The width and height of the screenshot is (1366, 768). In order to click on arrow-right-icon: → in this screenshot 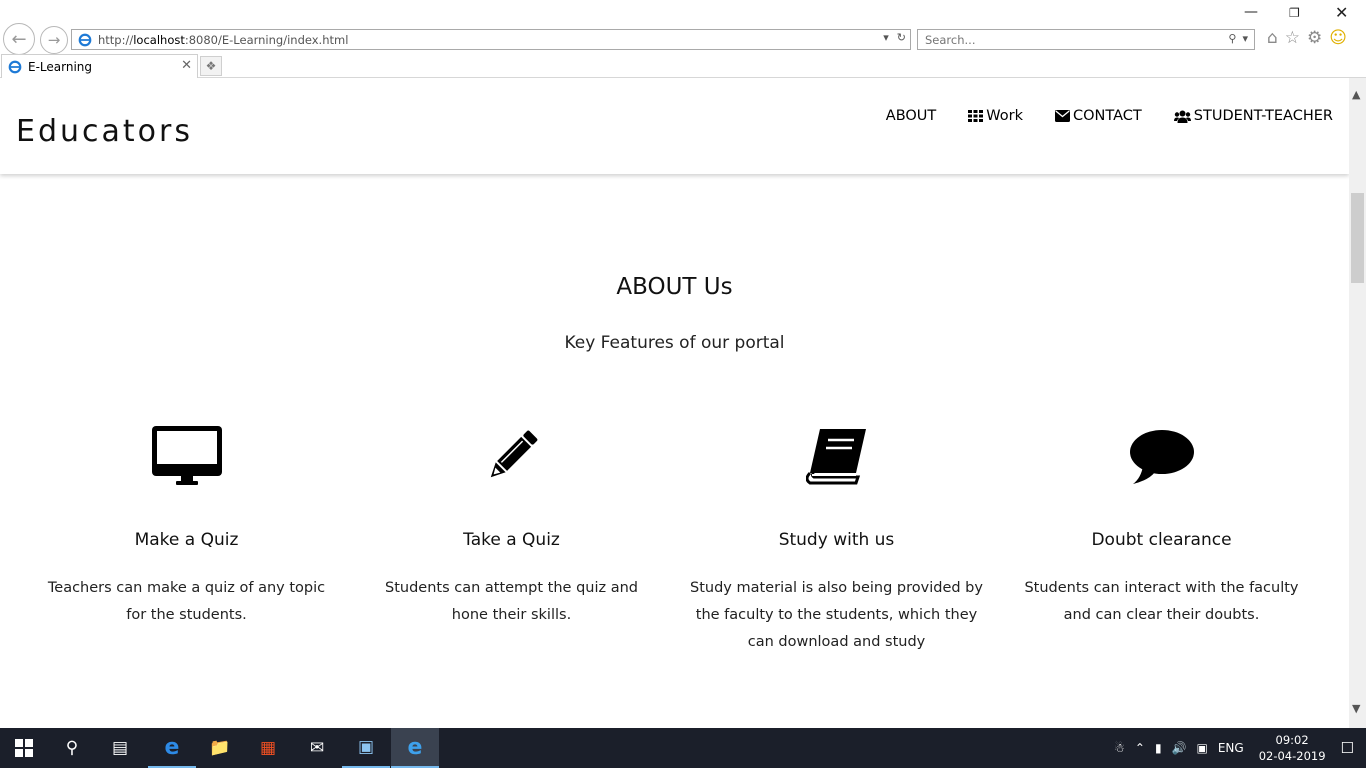, I will do `click(54, 40)`.